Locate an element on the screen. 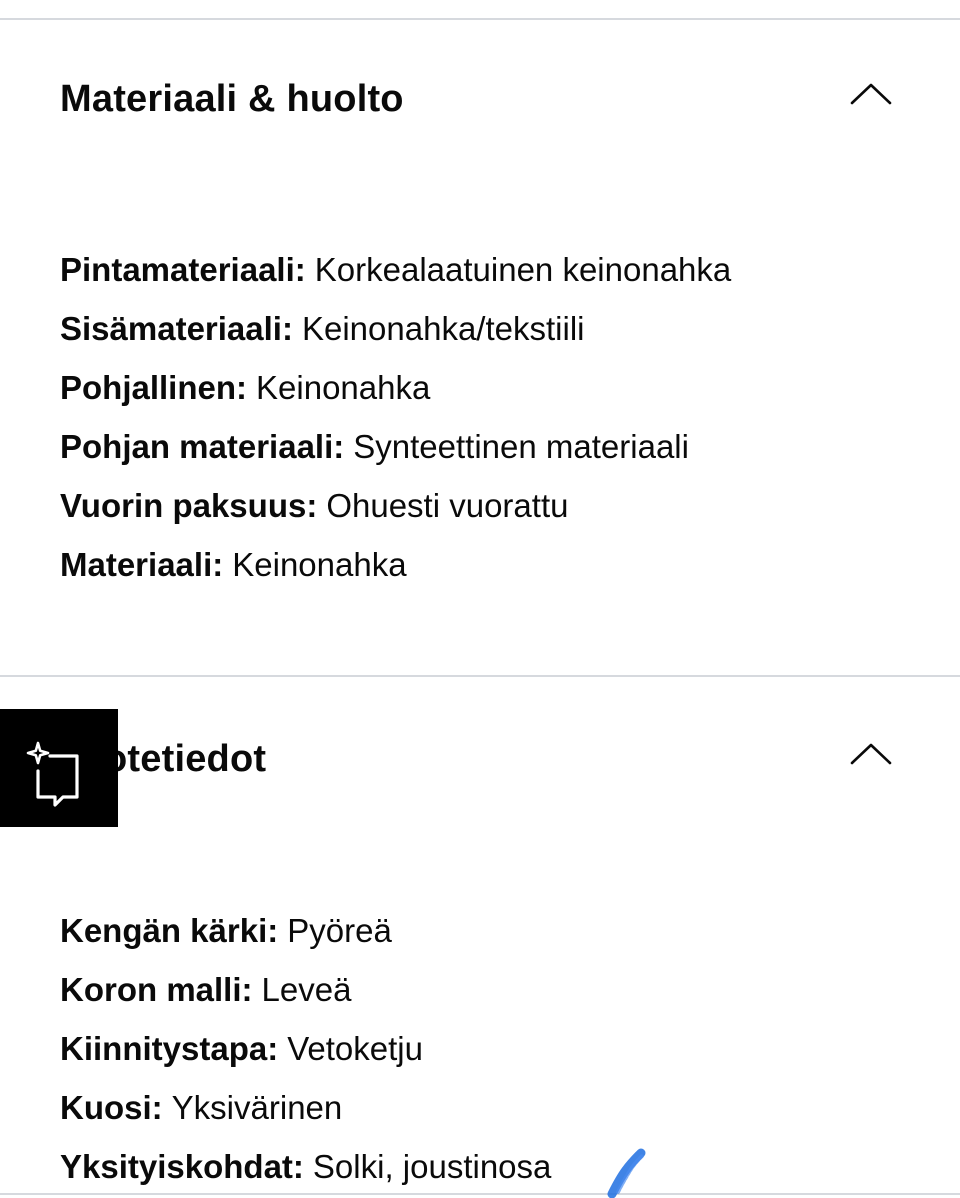  attribute-label: Vuorin paksuus is located at coordinates (188, 505).